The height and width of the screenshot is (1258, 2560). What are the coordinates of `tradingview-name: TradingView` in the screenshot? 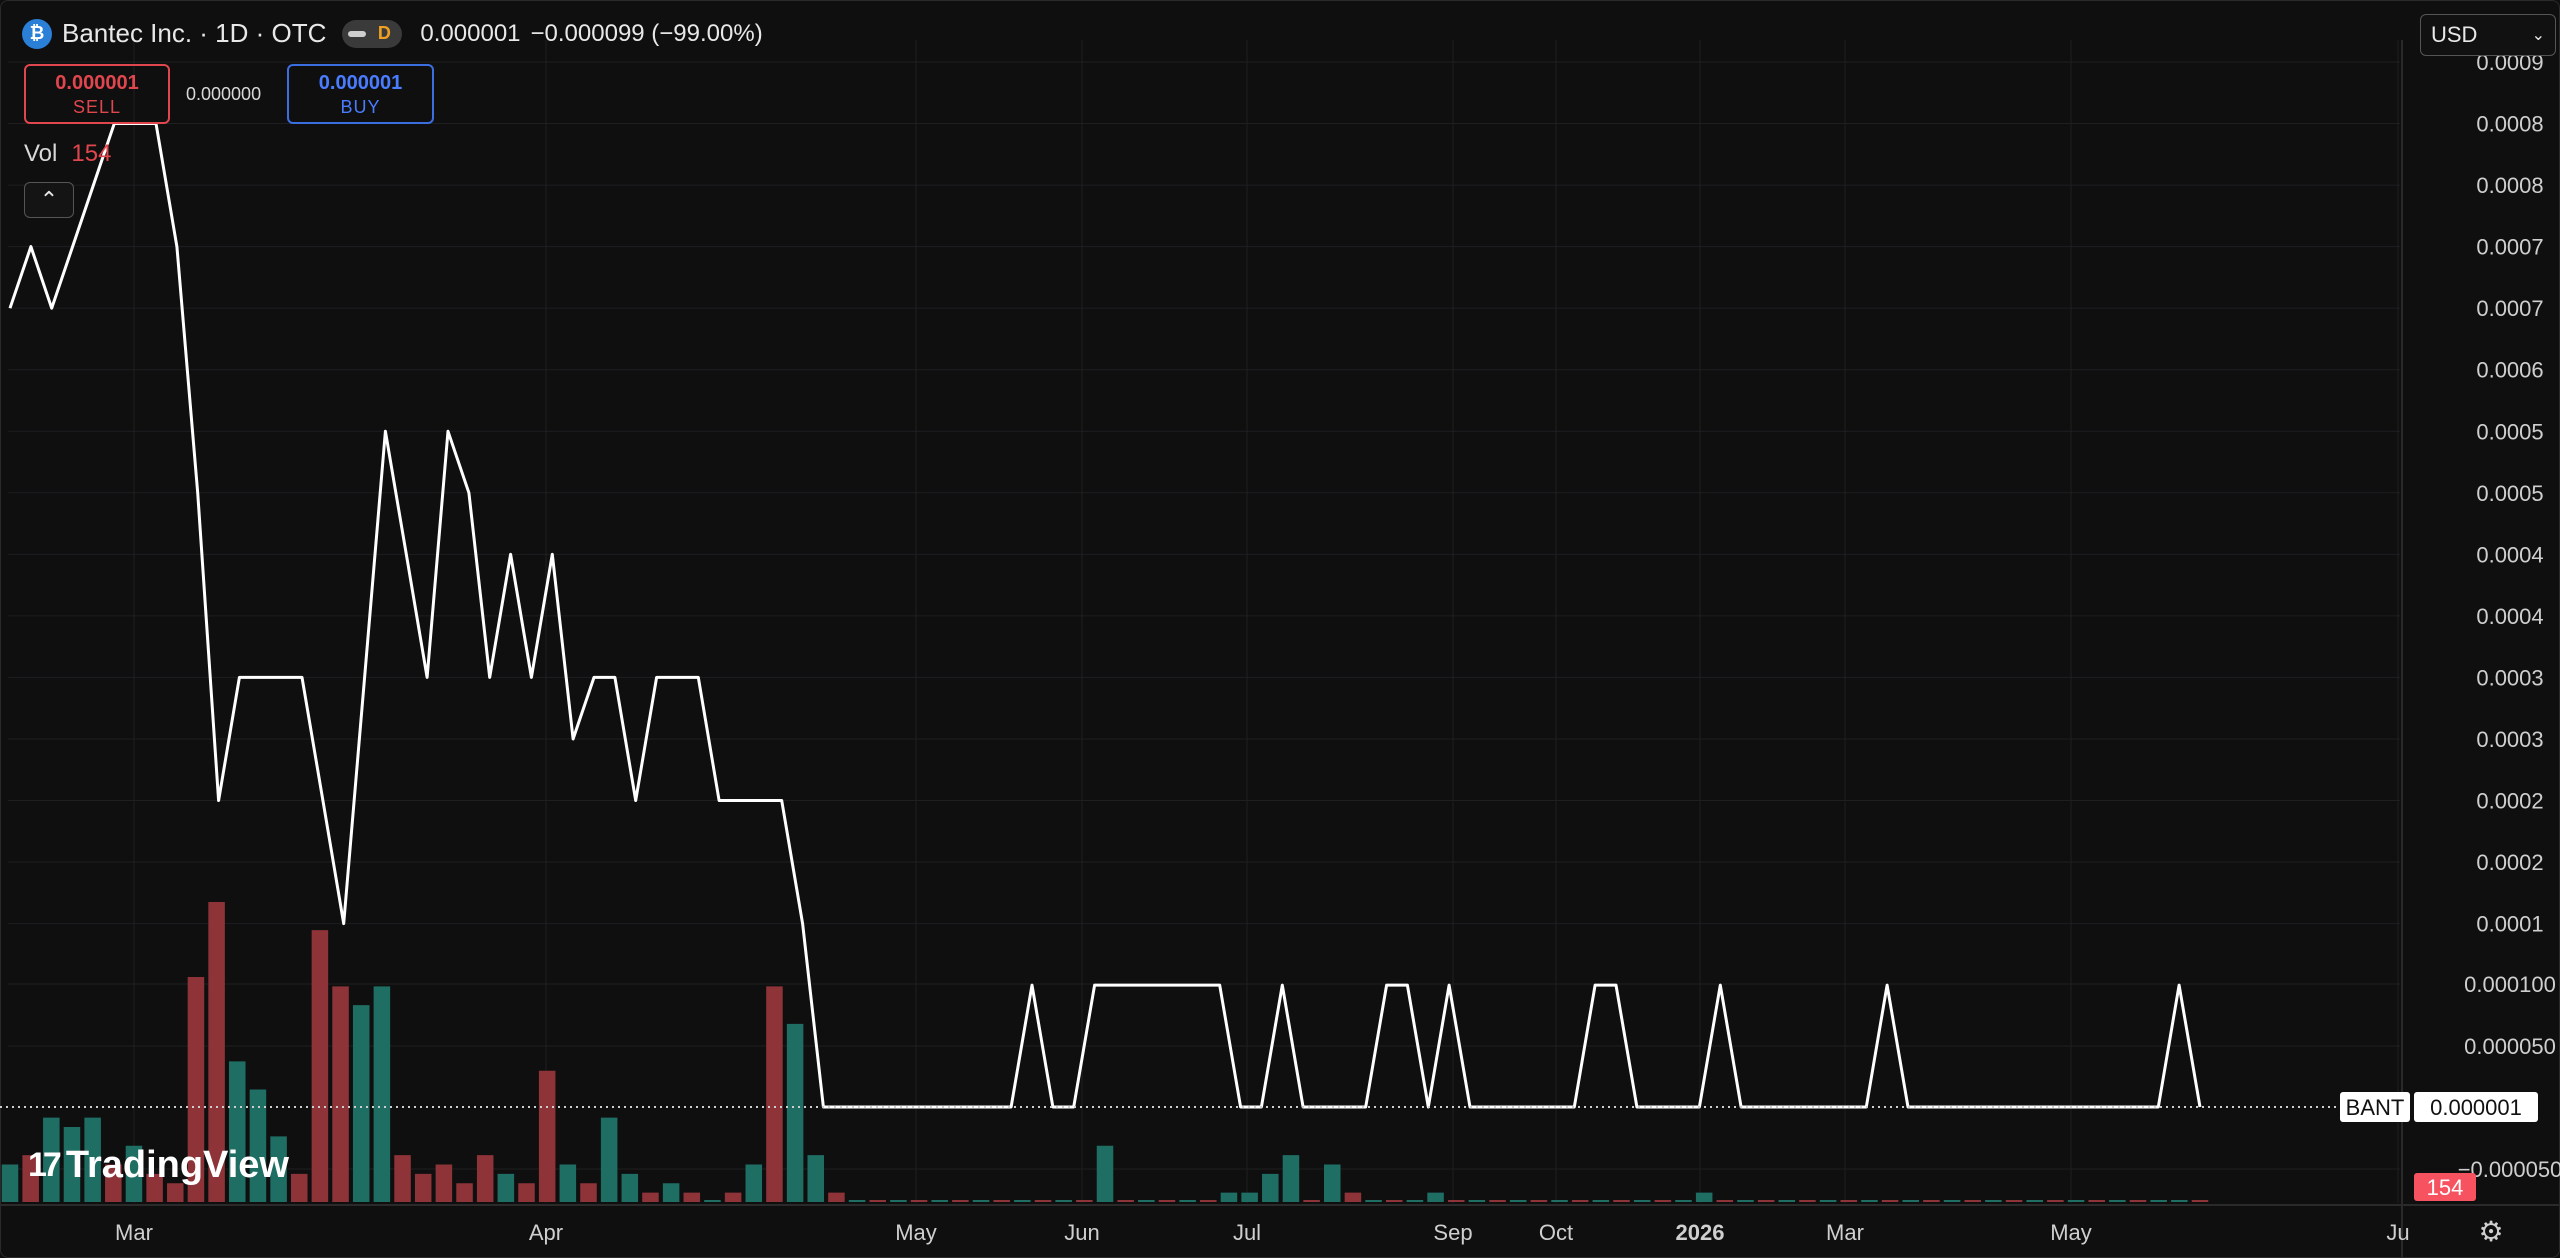 It's located at (177, 1165).